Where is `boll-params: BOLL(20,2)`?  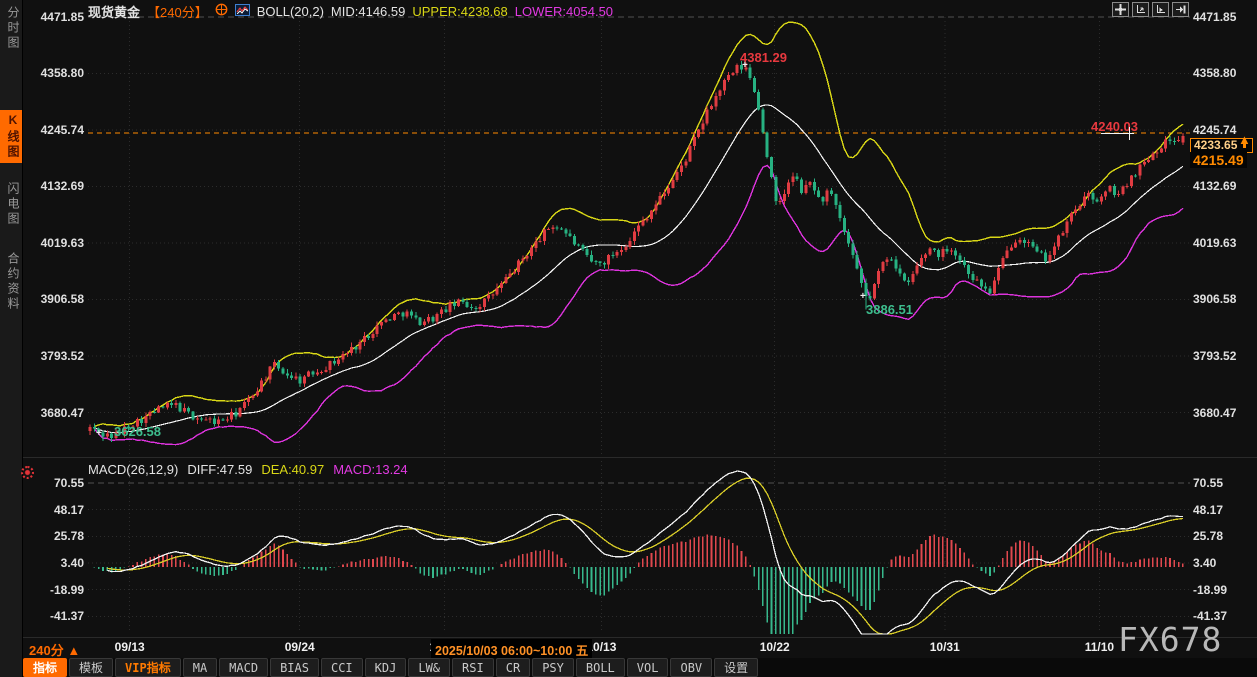
boll-params: BOLL(20,2) is located at coordinates (290, 11).